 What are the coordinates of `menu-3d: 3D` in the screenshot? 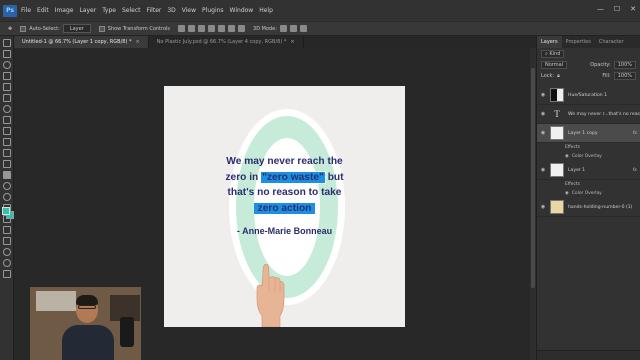 It's located at (171, 10).